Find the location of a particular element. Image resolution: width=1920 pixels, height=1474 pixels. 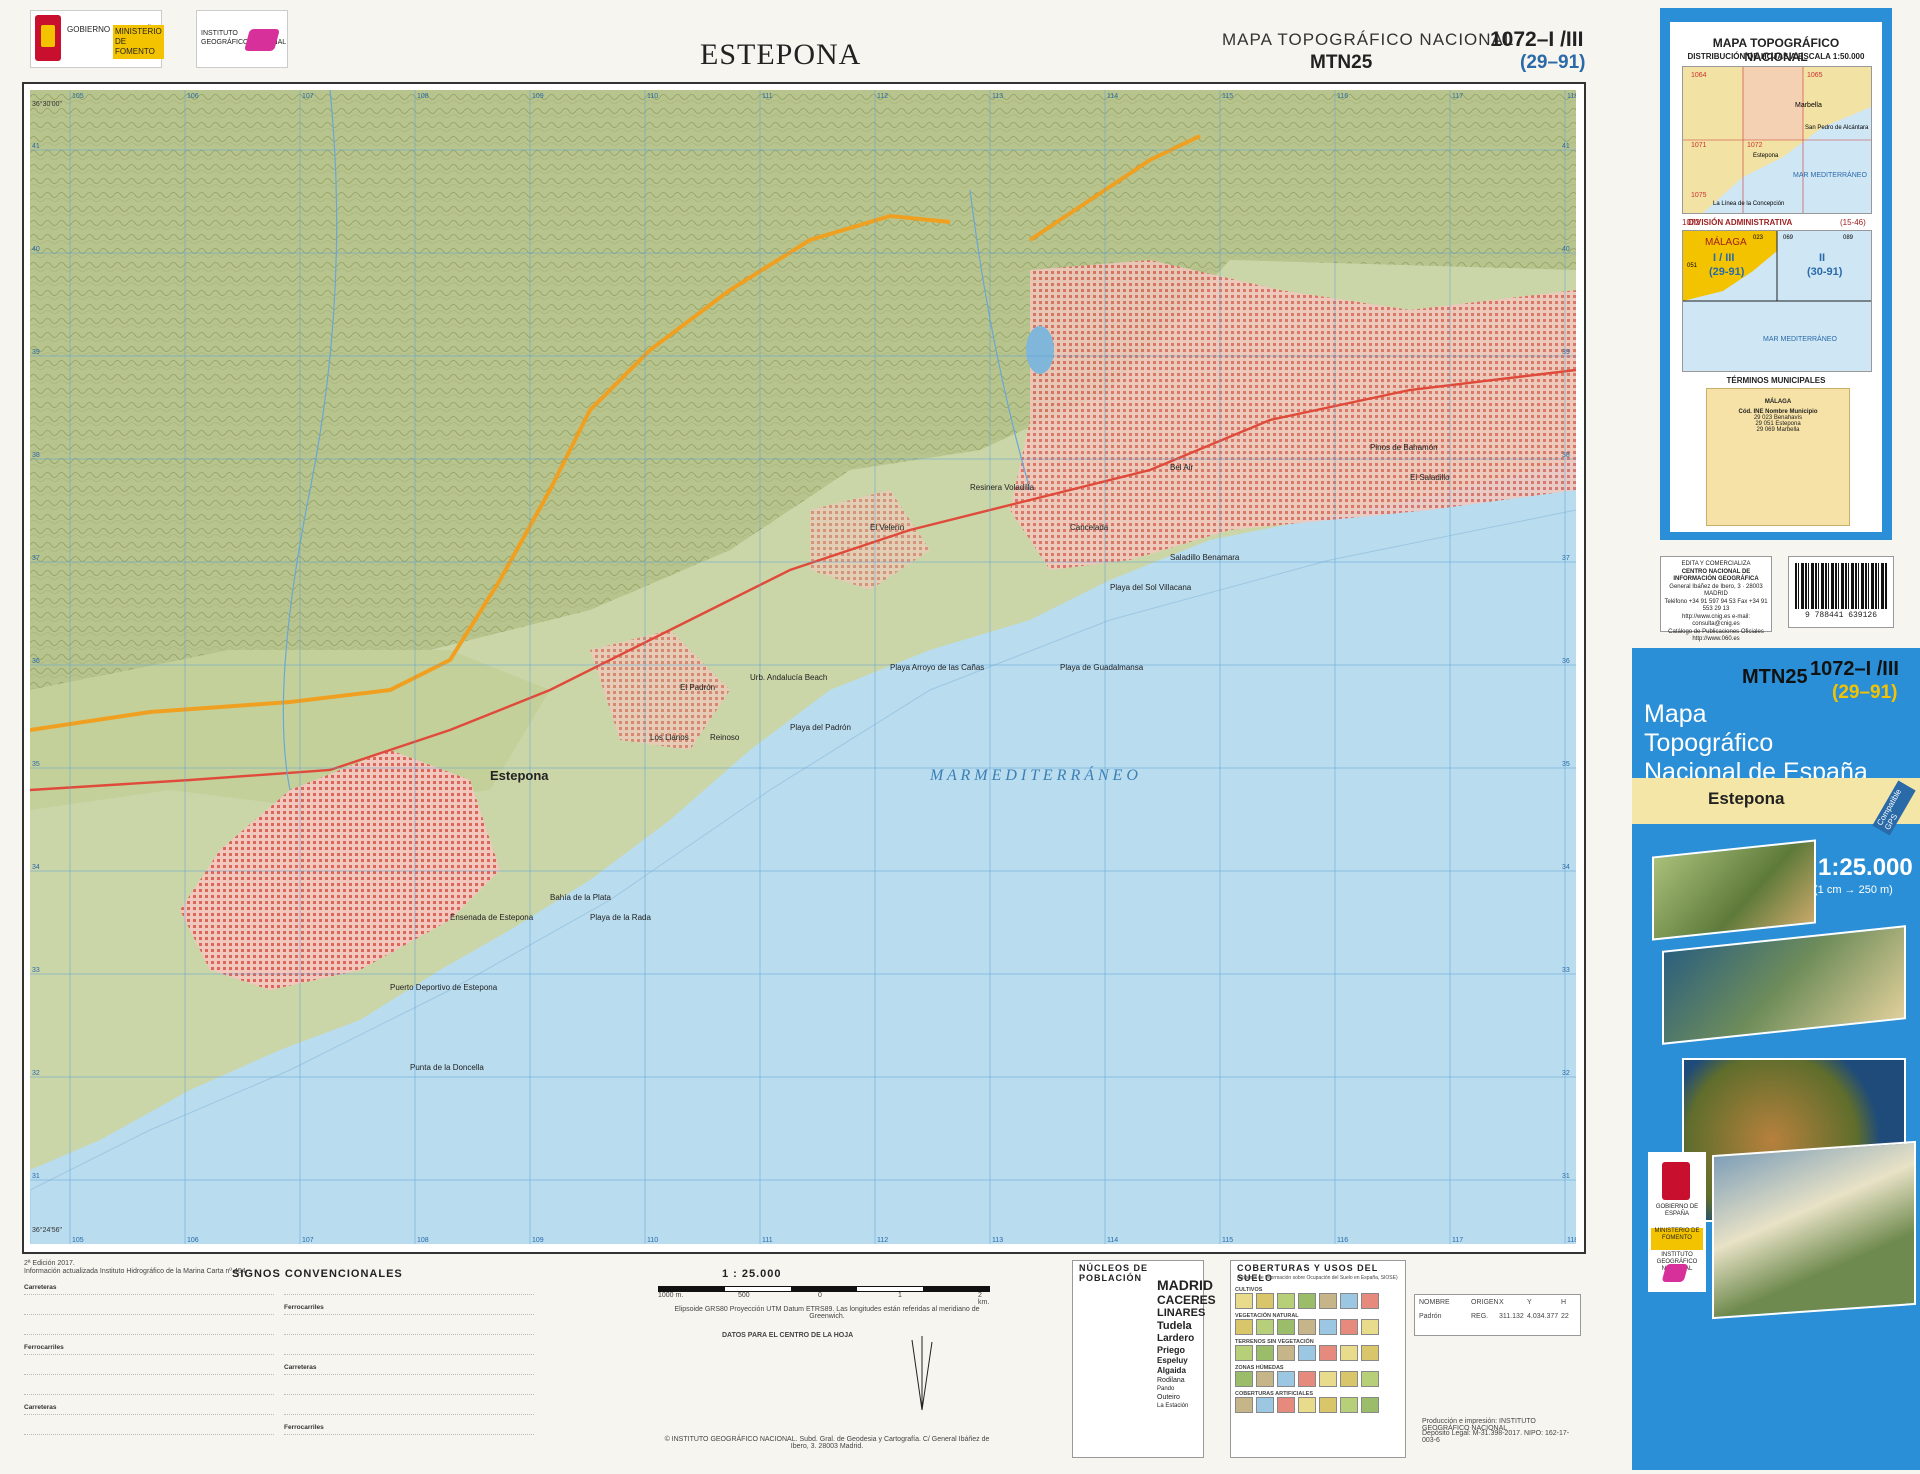

utm-y-tick: 40 is located at coordinates (1566, 249).